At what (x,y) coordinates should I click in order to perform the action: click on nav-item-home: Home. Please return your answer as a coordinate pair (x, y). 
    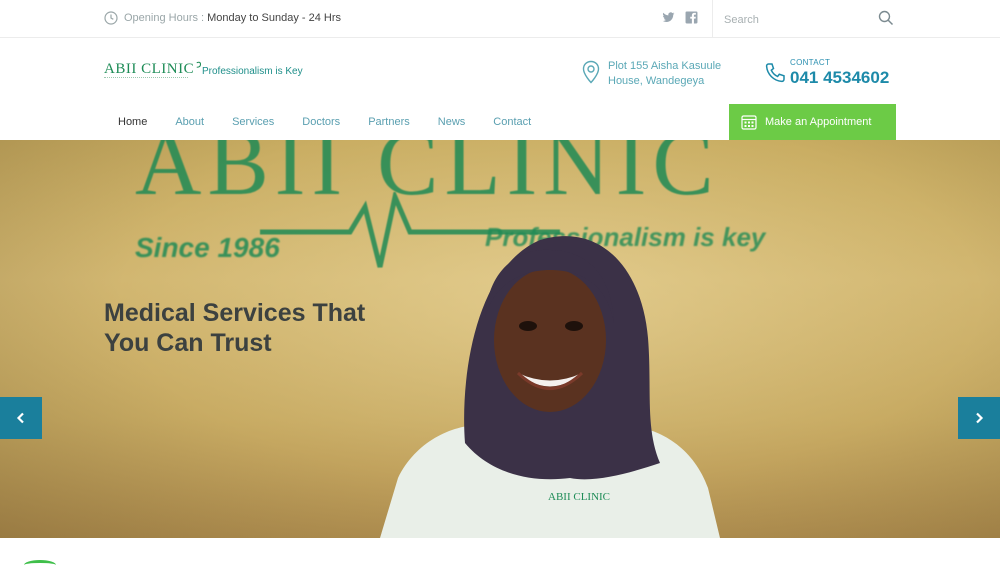
    Looking at the image, I should click on (132, 122).